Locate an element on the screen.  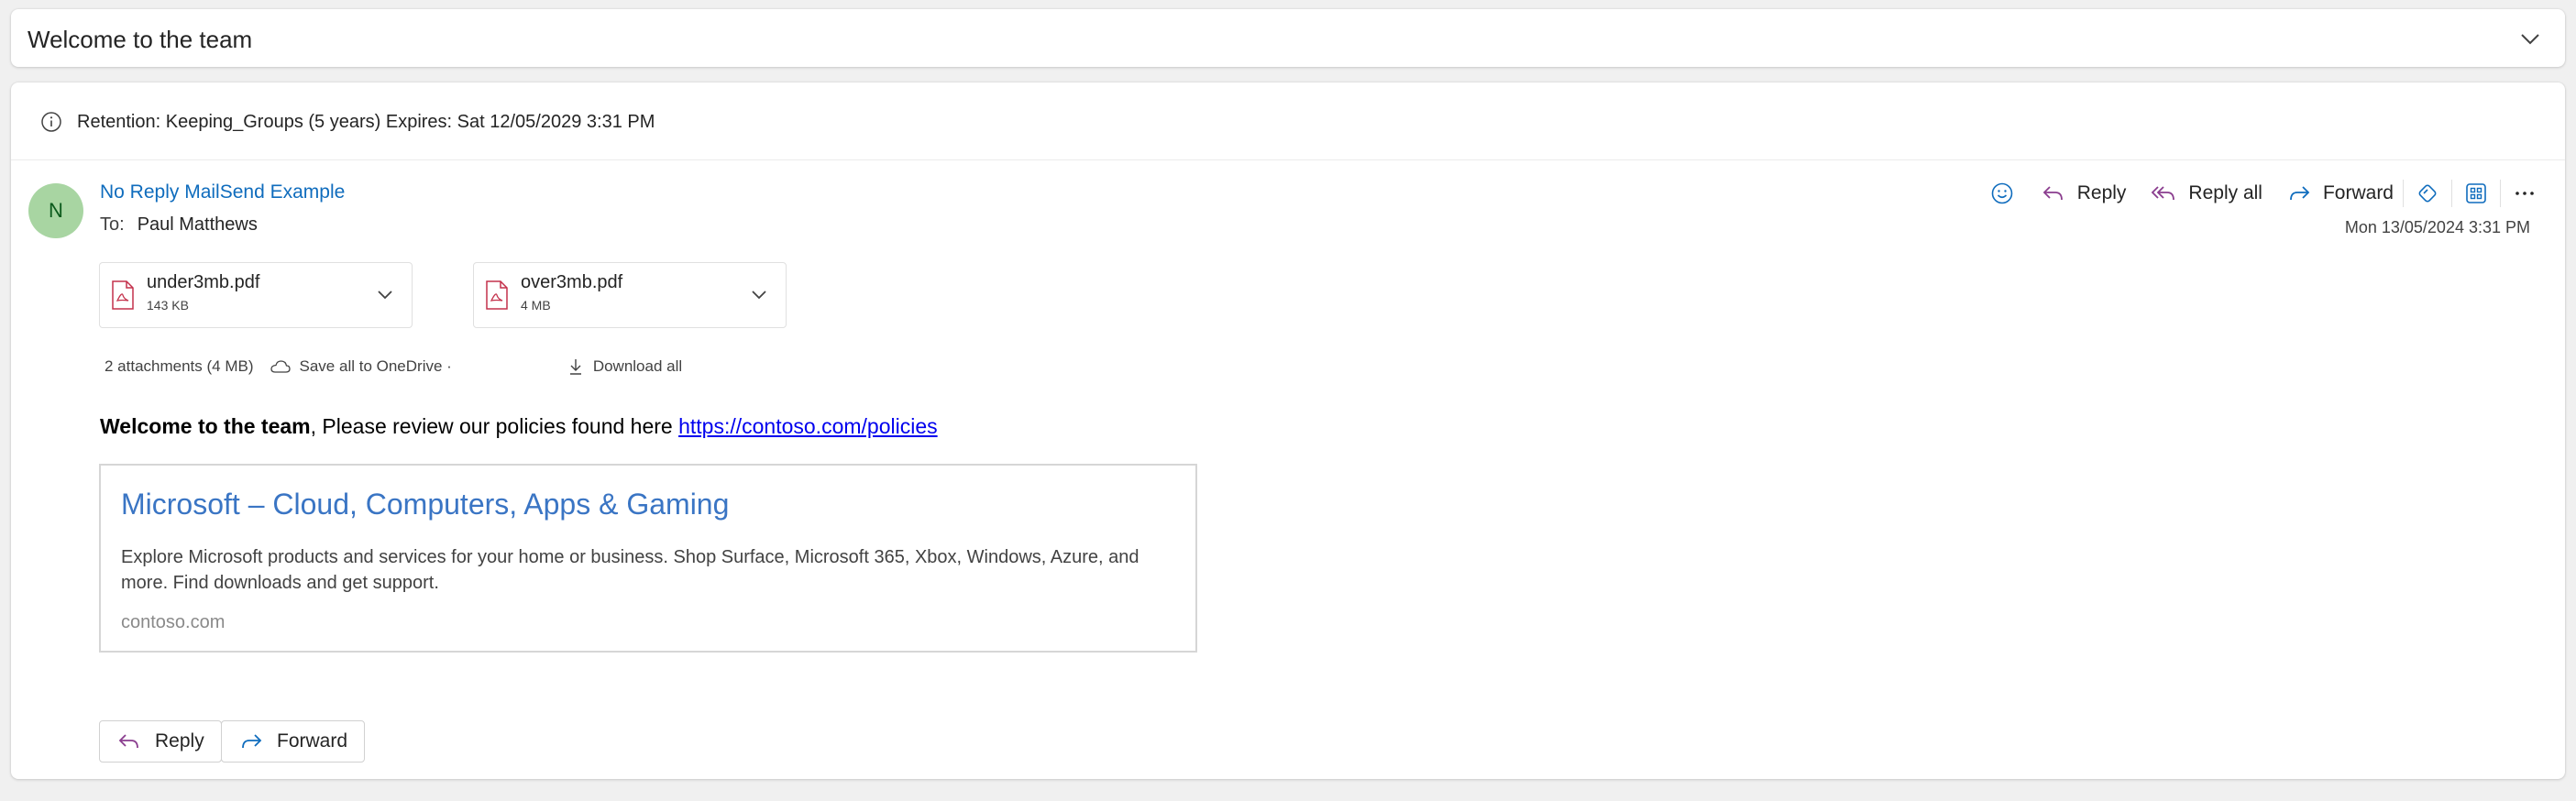
download-all-button: Download all is located at coordinates (625, 366).